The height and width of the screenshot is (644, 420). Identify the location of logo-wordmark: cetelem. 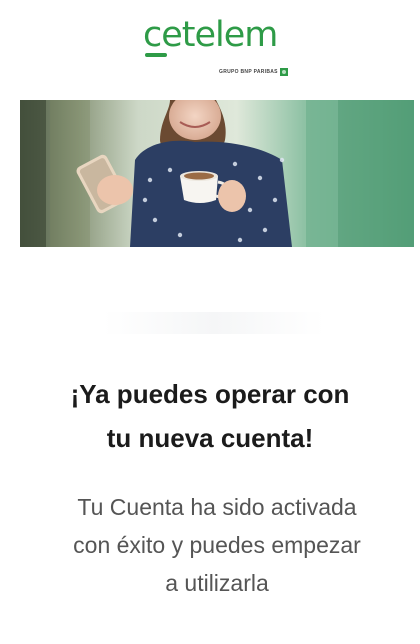
(210, 35).